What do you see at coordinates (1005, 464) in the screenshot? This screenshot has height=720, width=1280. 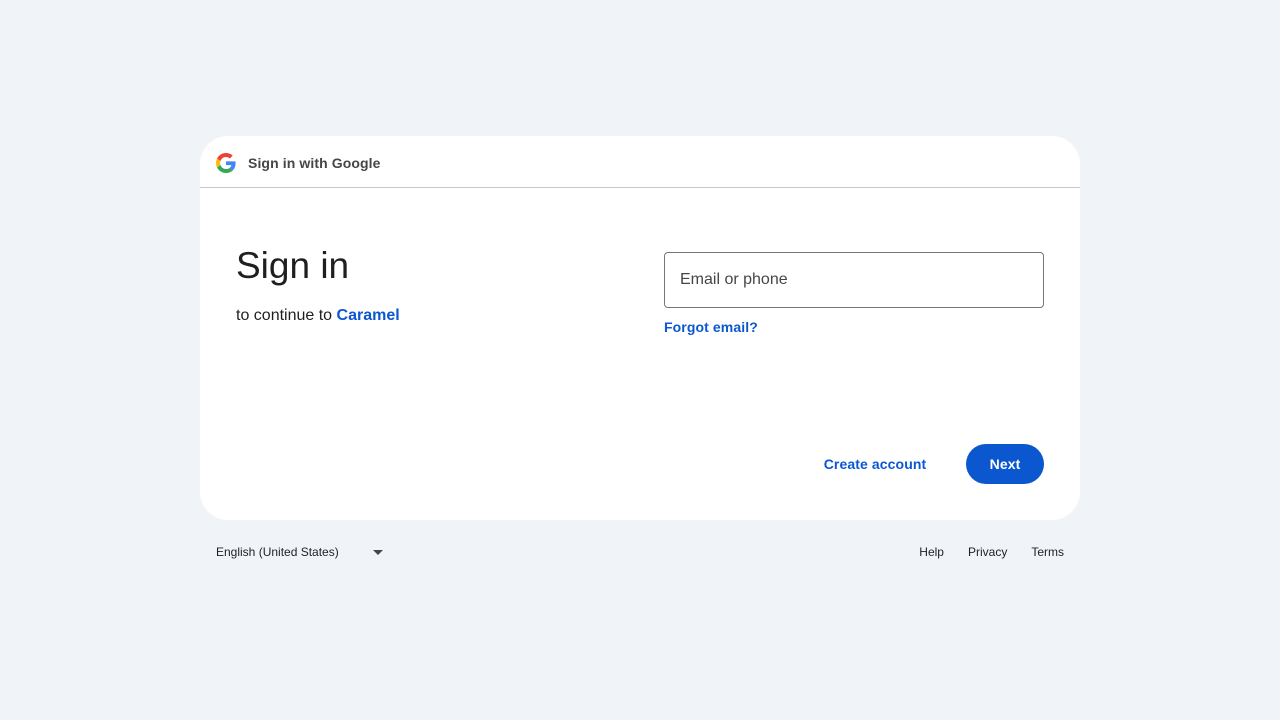 I see `next-button: Next` at bounding box center [1005, 464].